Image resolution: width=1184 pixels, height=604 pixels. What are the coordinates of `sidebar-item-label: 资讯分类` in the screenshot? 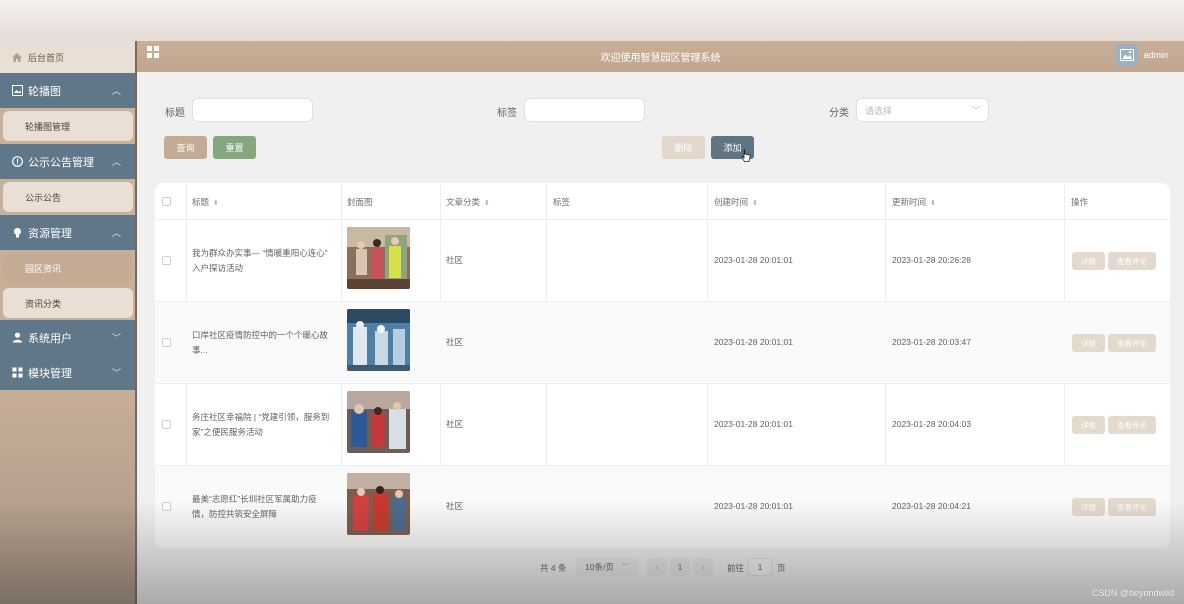 It's located at (43, 303).